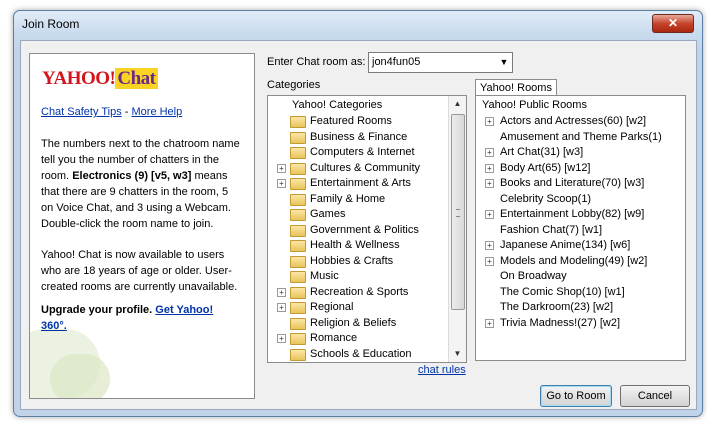 The height and width of the screenshot is (430, 714). Describe the element at coordinates (358, 137) in the screenshot. I see `category-item: Business & Finance` at that location.